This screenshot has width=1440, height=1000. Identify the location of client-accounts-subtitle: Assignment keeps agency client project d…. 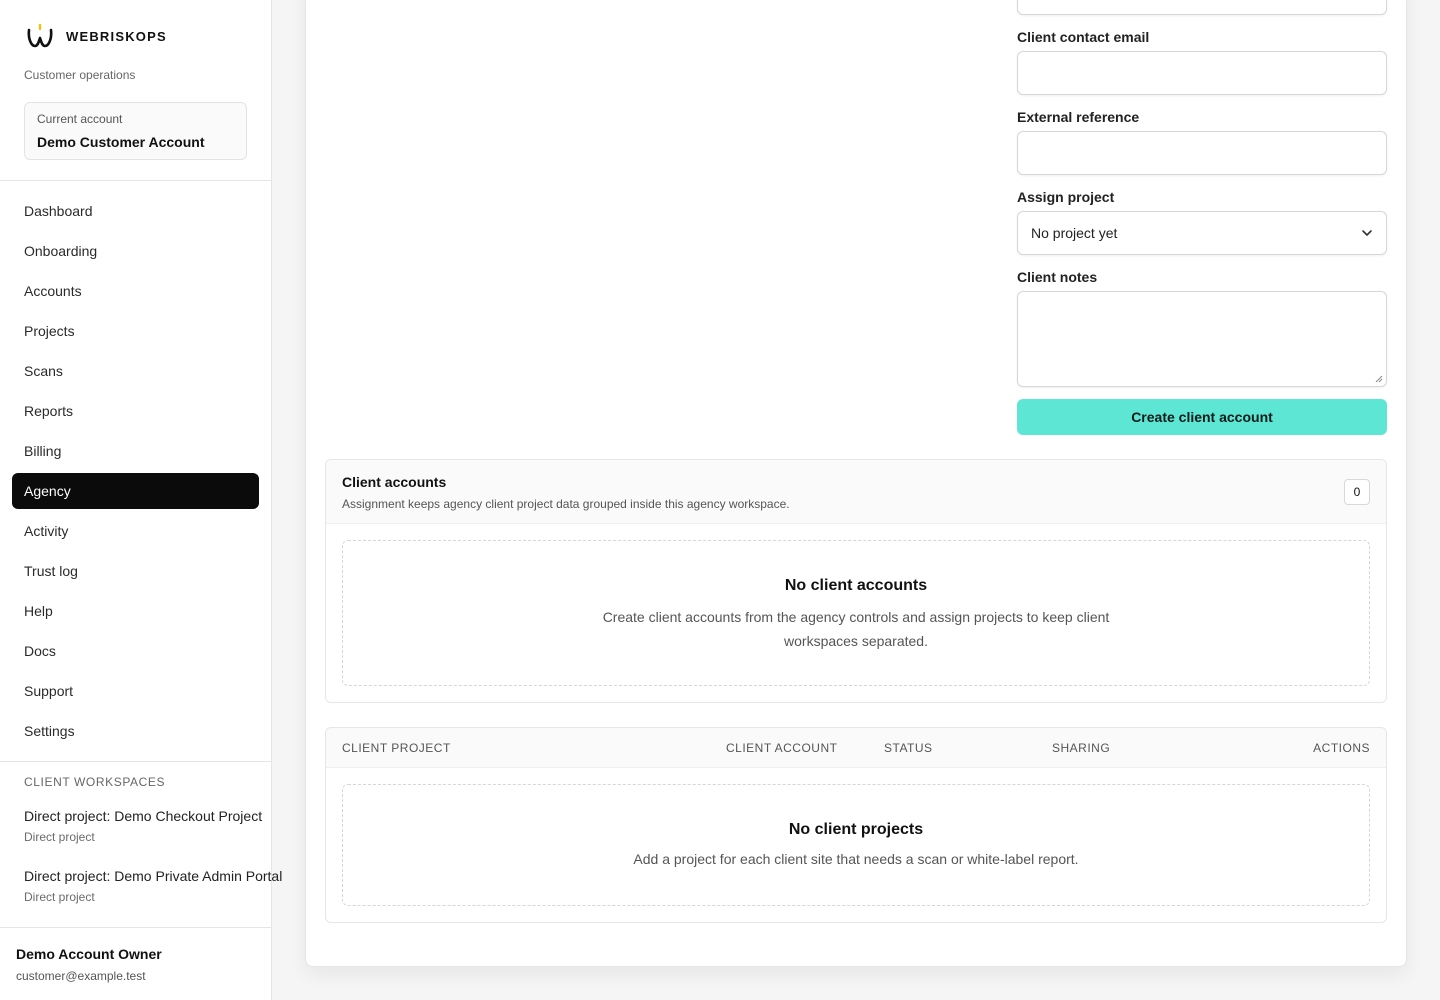
(566, 504).